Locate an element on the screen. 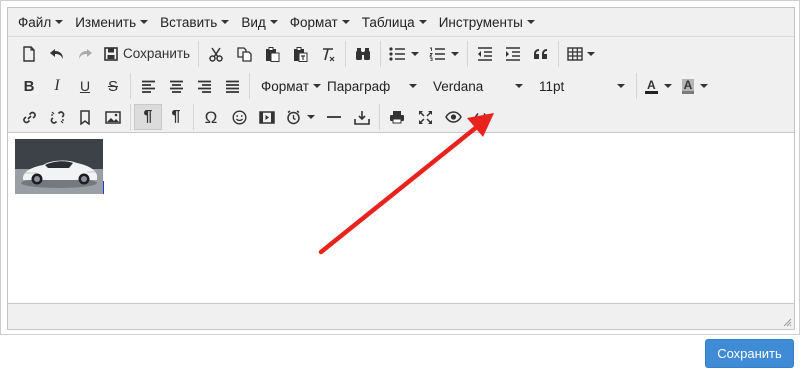 The width and height of the screenshot is (800, 372). anchor-button is located at coordinates (85, 117).